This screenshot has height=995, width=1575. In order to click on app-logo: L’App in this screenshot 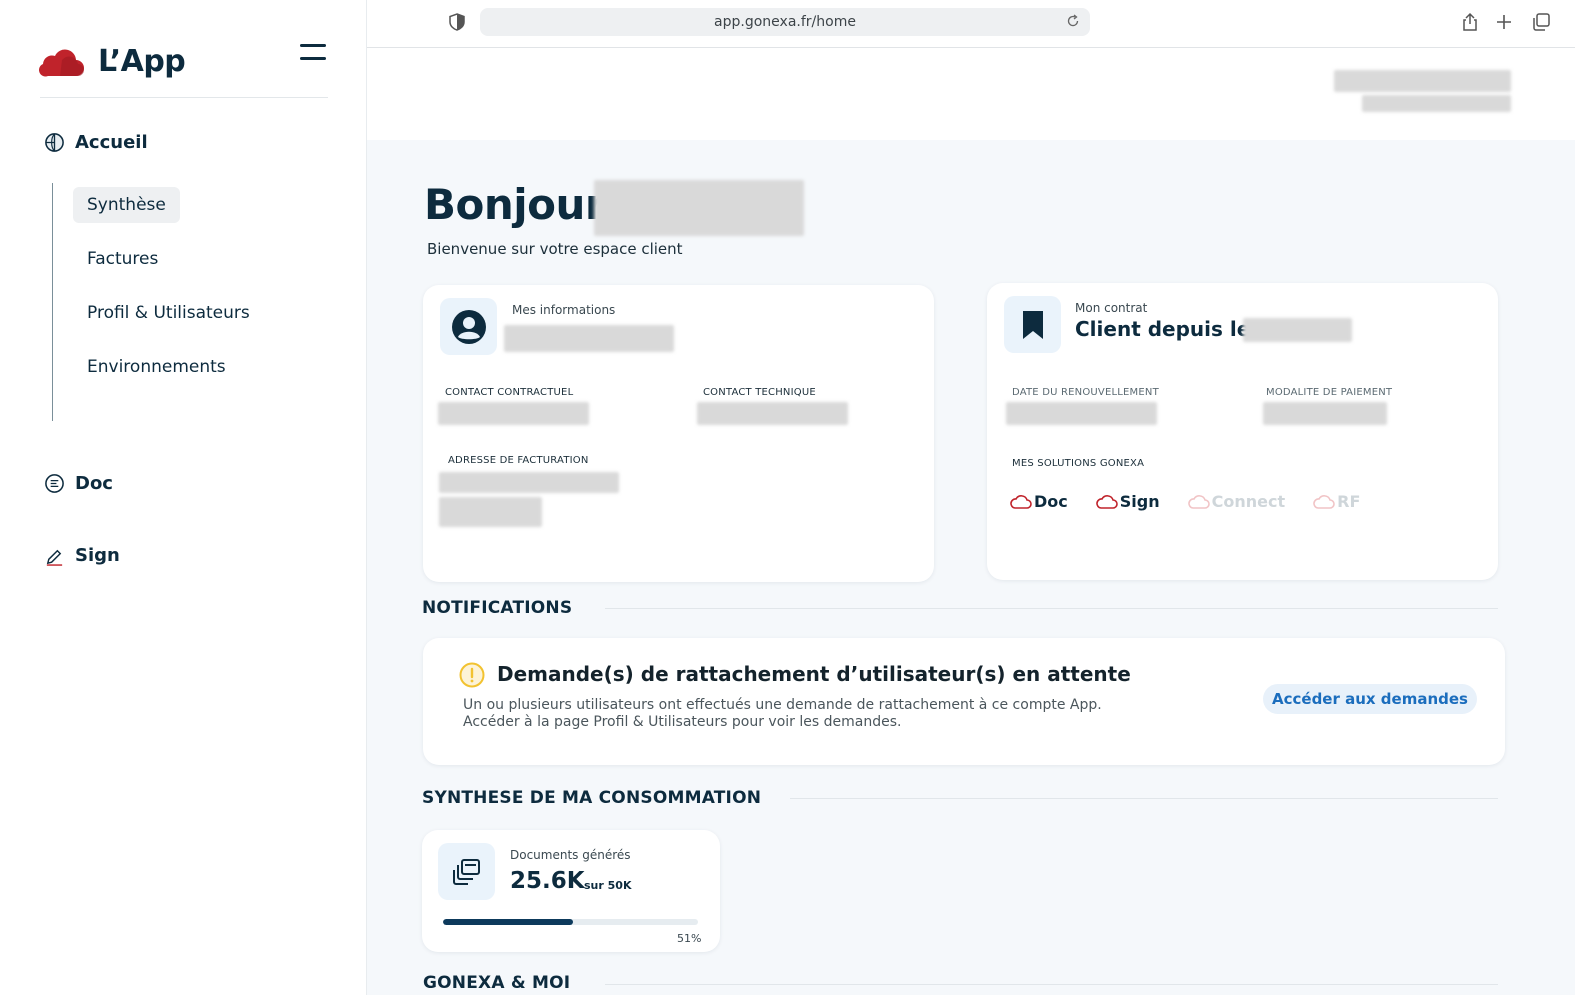, I will do `click(112, 61)`.